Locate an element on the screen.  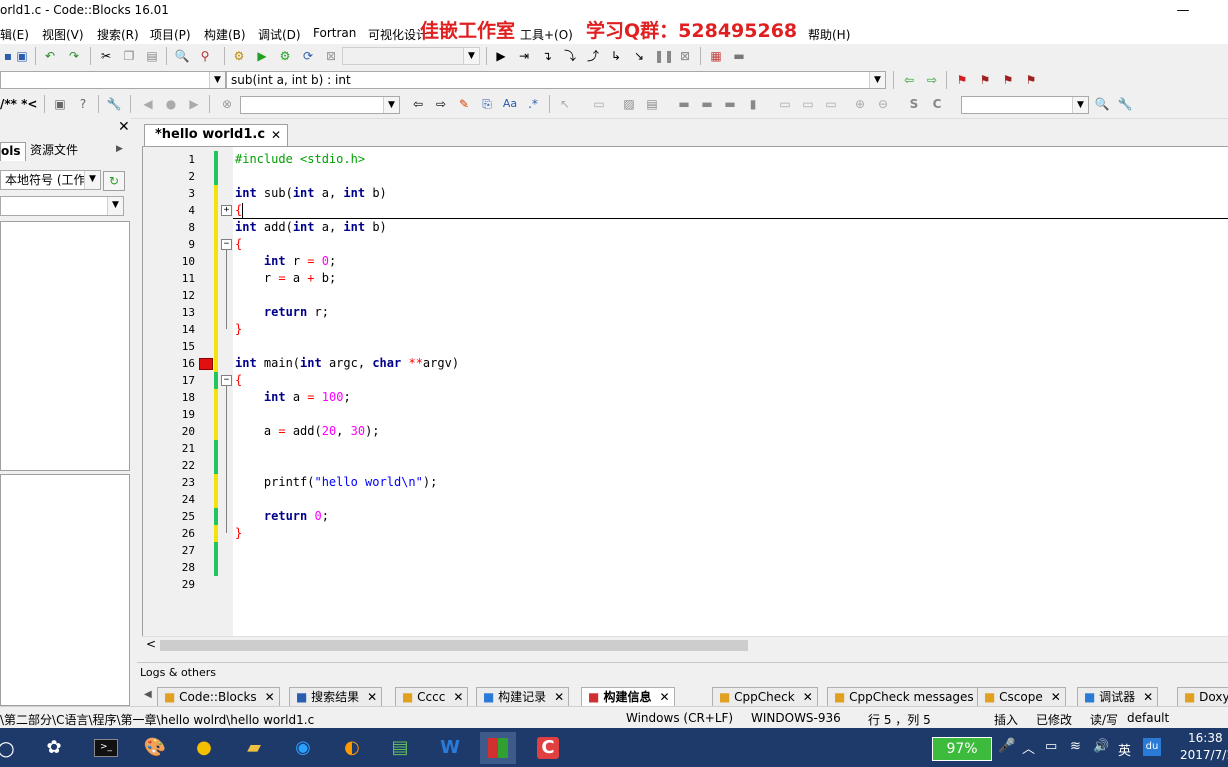
log-tab: ■ 调试器 ✕ is located at coordinates (1118, 697).